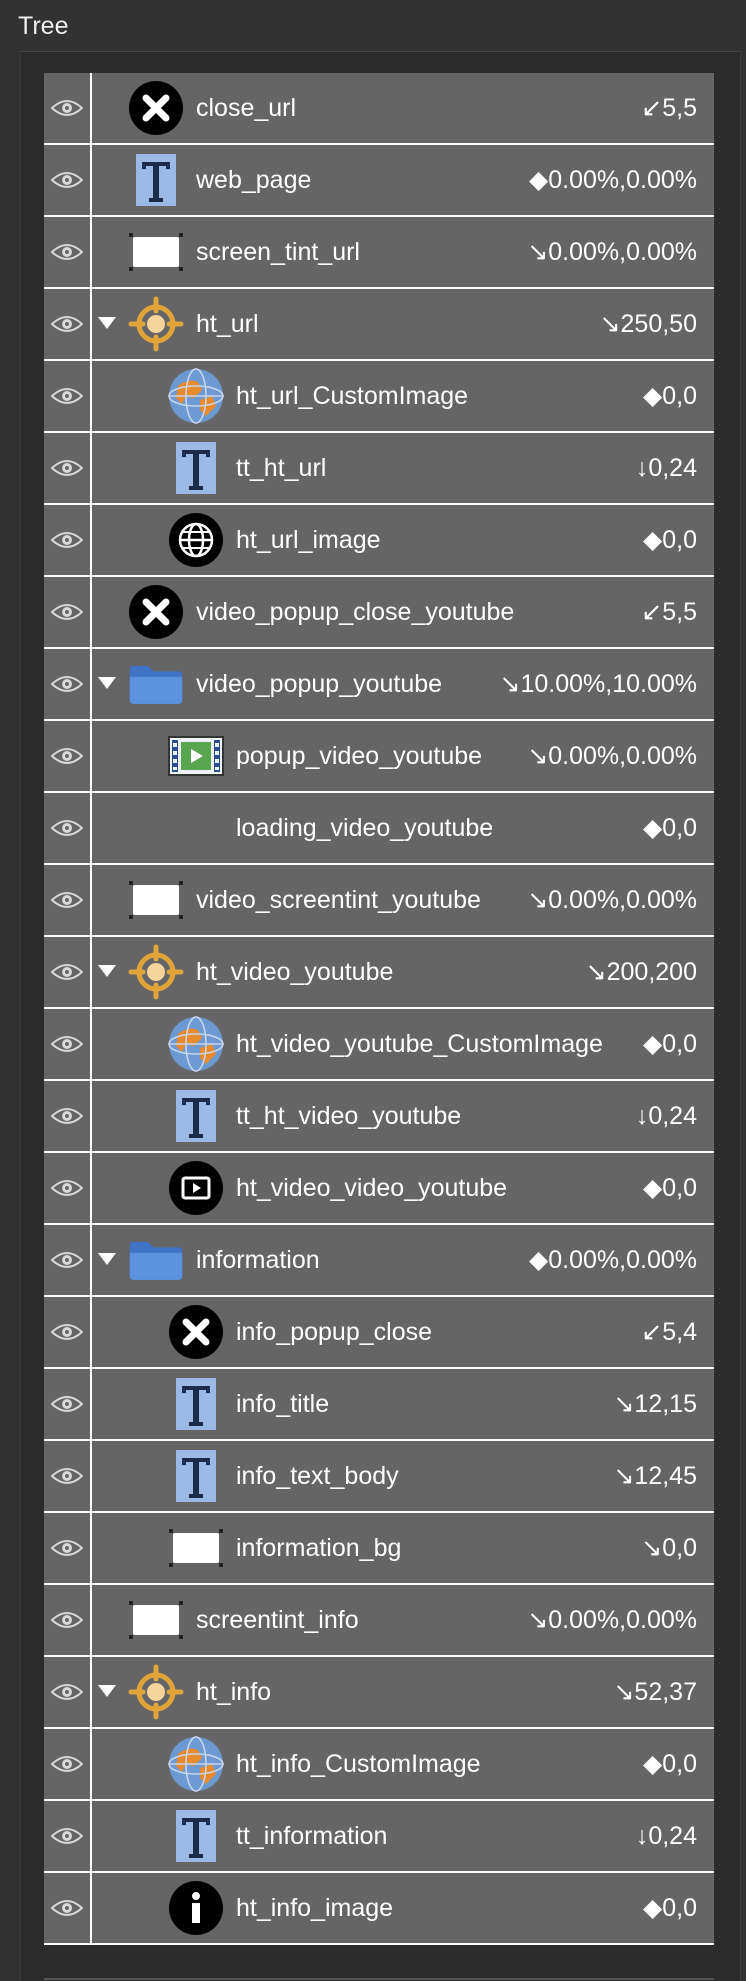  I want to click on tree-row: ht_info_image ◆0,0, so click(379, 1909).